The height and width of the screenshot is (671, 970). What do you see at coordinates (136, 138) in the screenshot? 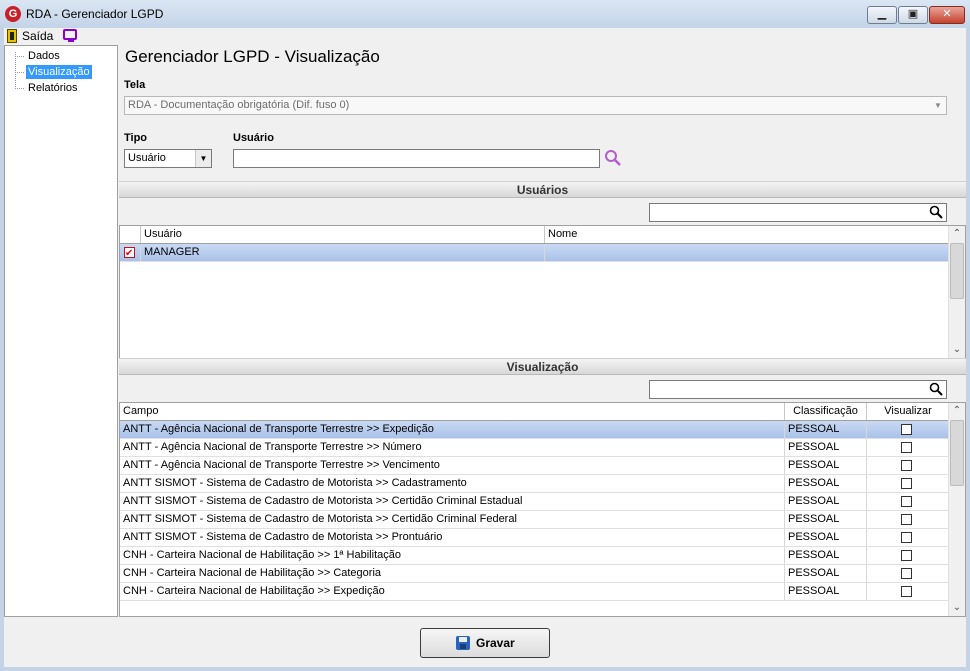
I see `tipo-label: Tipo` at bounding box center [136, 138].